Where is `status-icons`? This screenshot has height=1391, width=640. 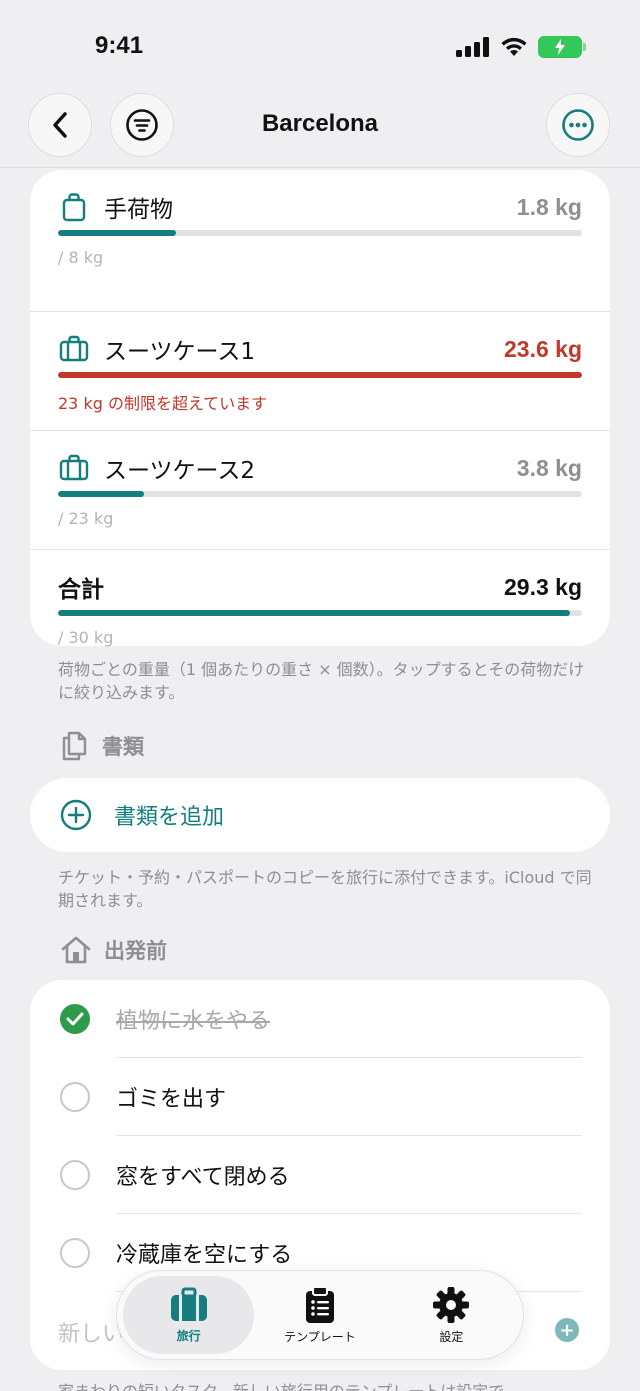 status-icons is located at coordinates (521, 47).